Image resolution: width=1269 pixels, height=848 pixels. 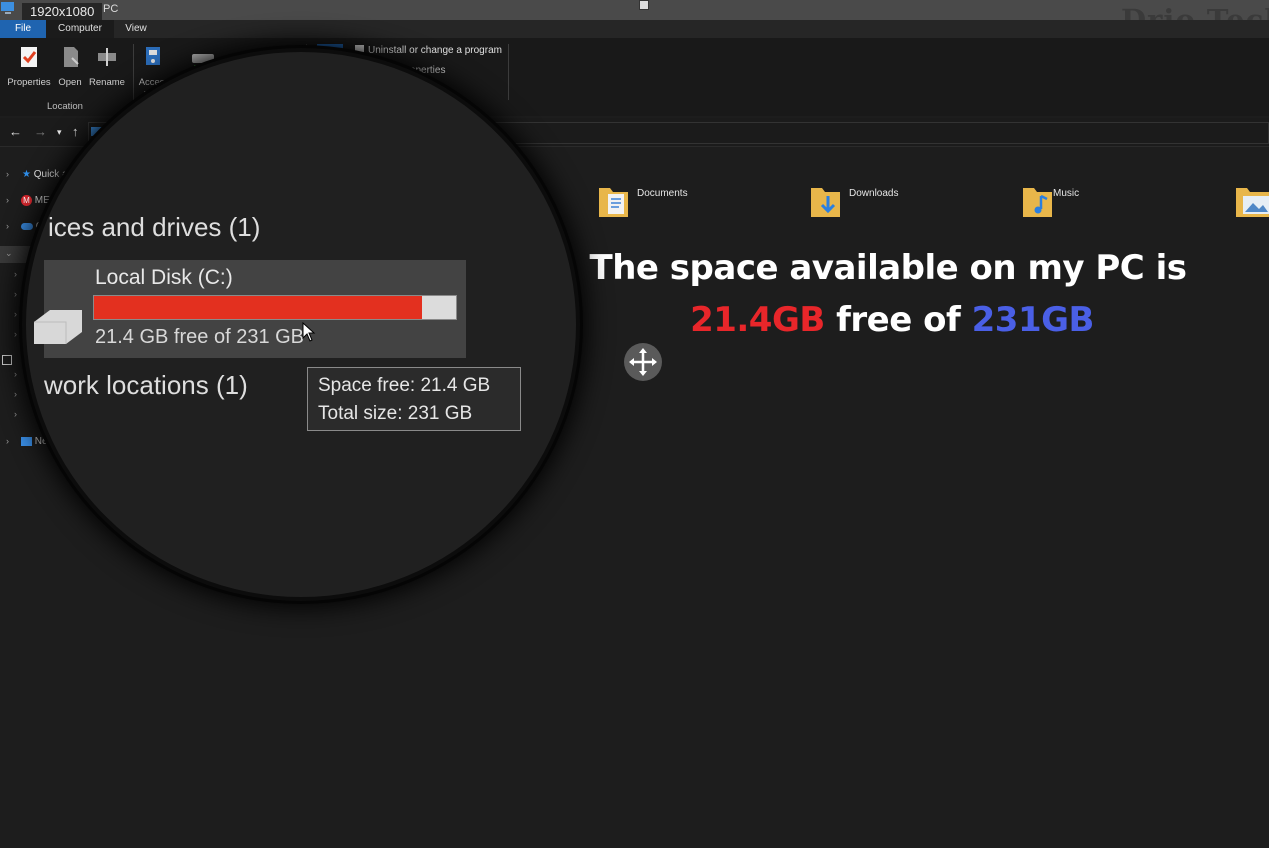 I want to click on tab-computer: Computer, so click(x=80, y=29).